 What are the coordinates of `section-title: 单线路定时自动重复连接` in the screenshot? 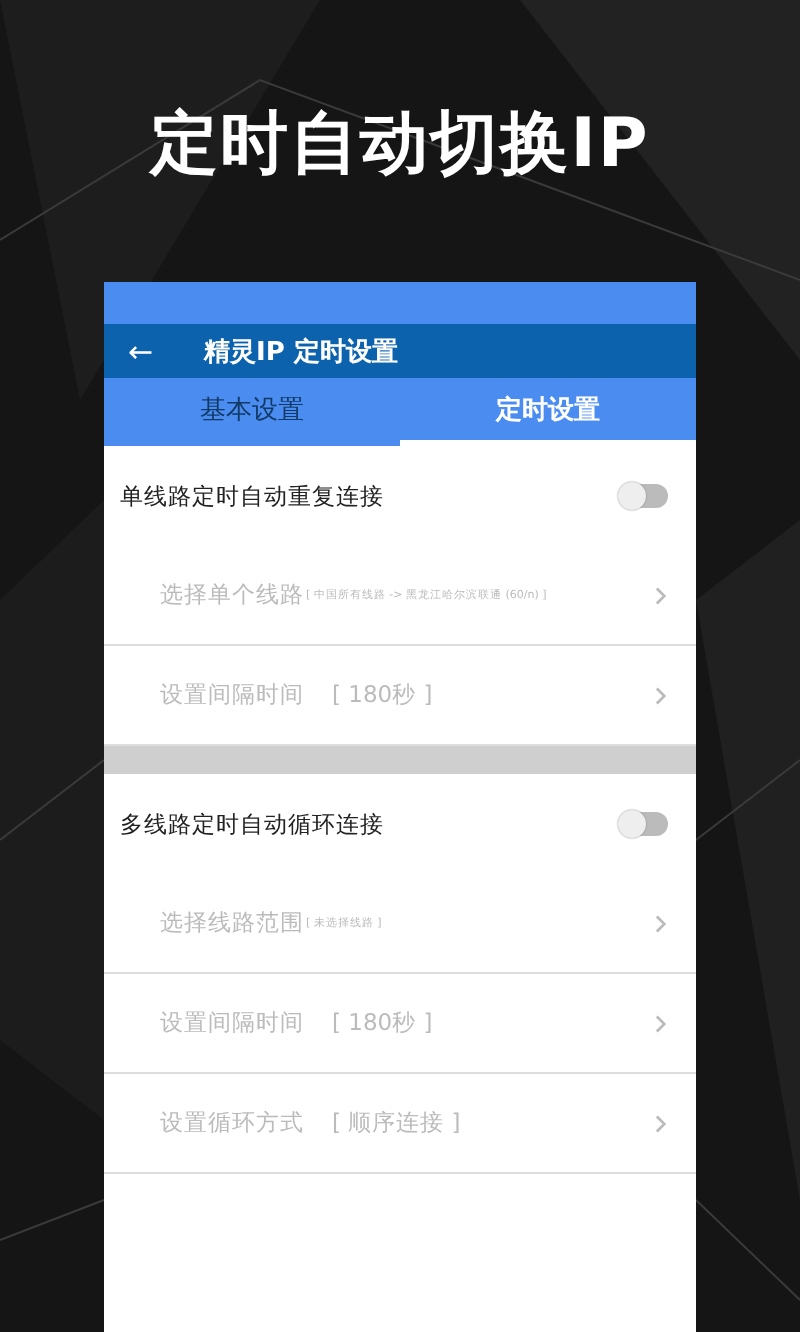 It's located at (252, 496).